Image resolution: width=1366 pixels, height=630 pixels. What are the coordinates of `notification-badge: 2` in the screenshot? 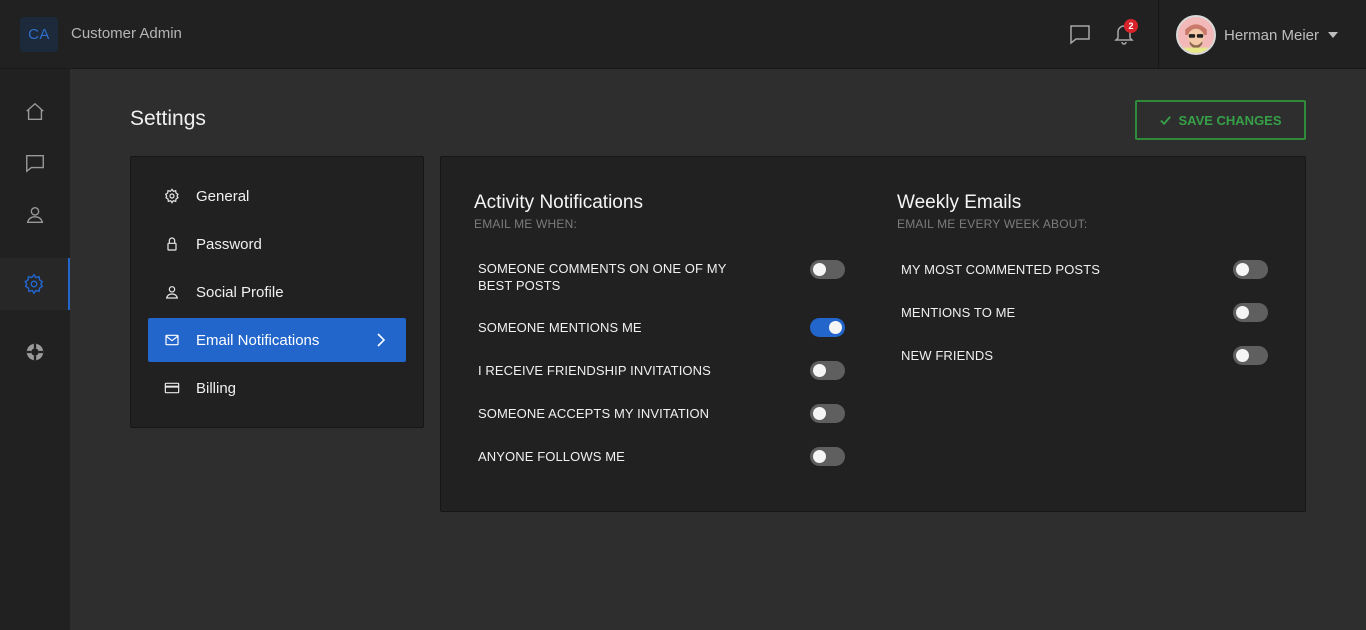 It's located at (1131, 26).